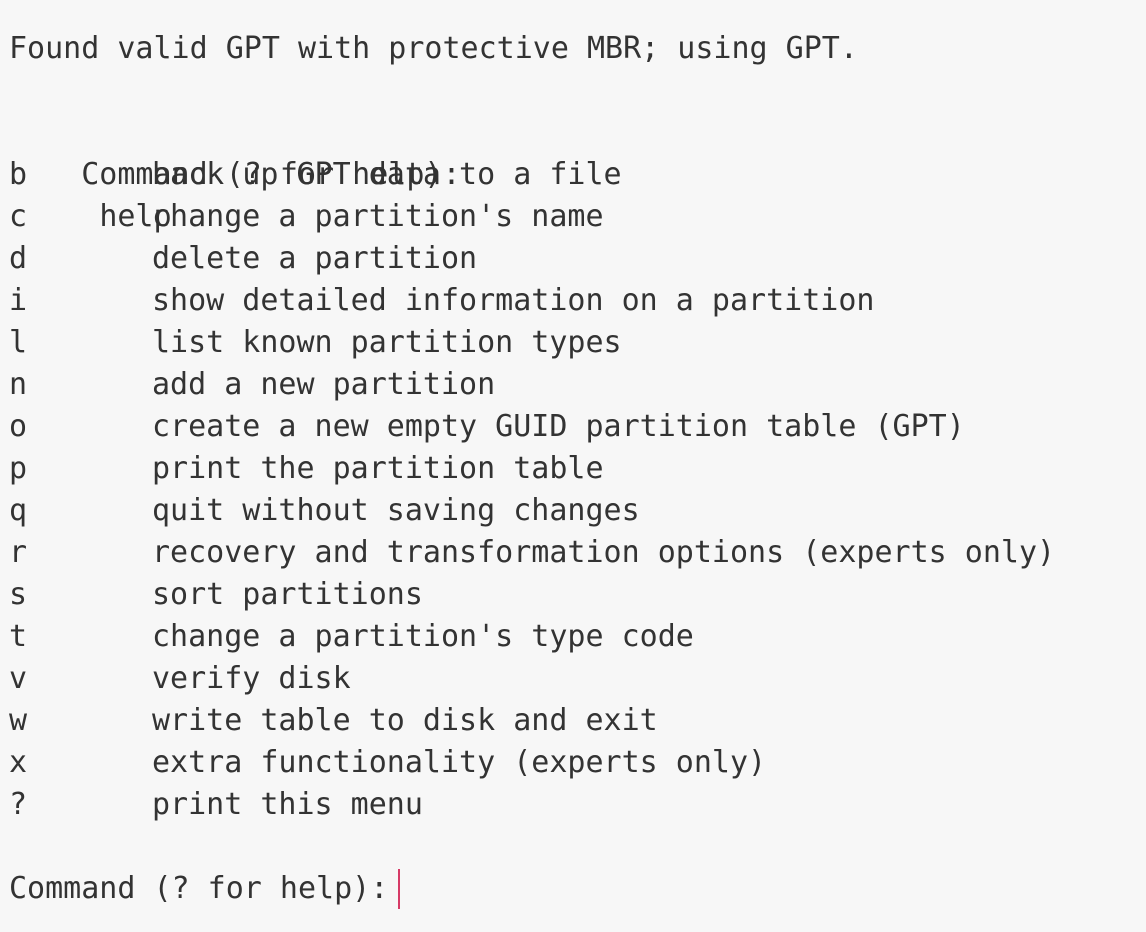 This screenshot has height=932, width=1146. Describe the element at coordinates (459, 762) in the screenshot. I see `menu-description: extra functionality (experts only)` at that location.